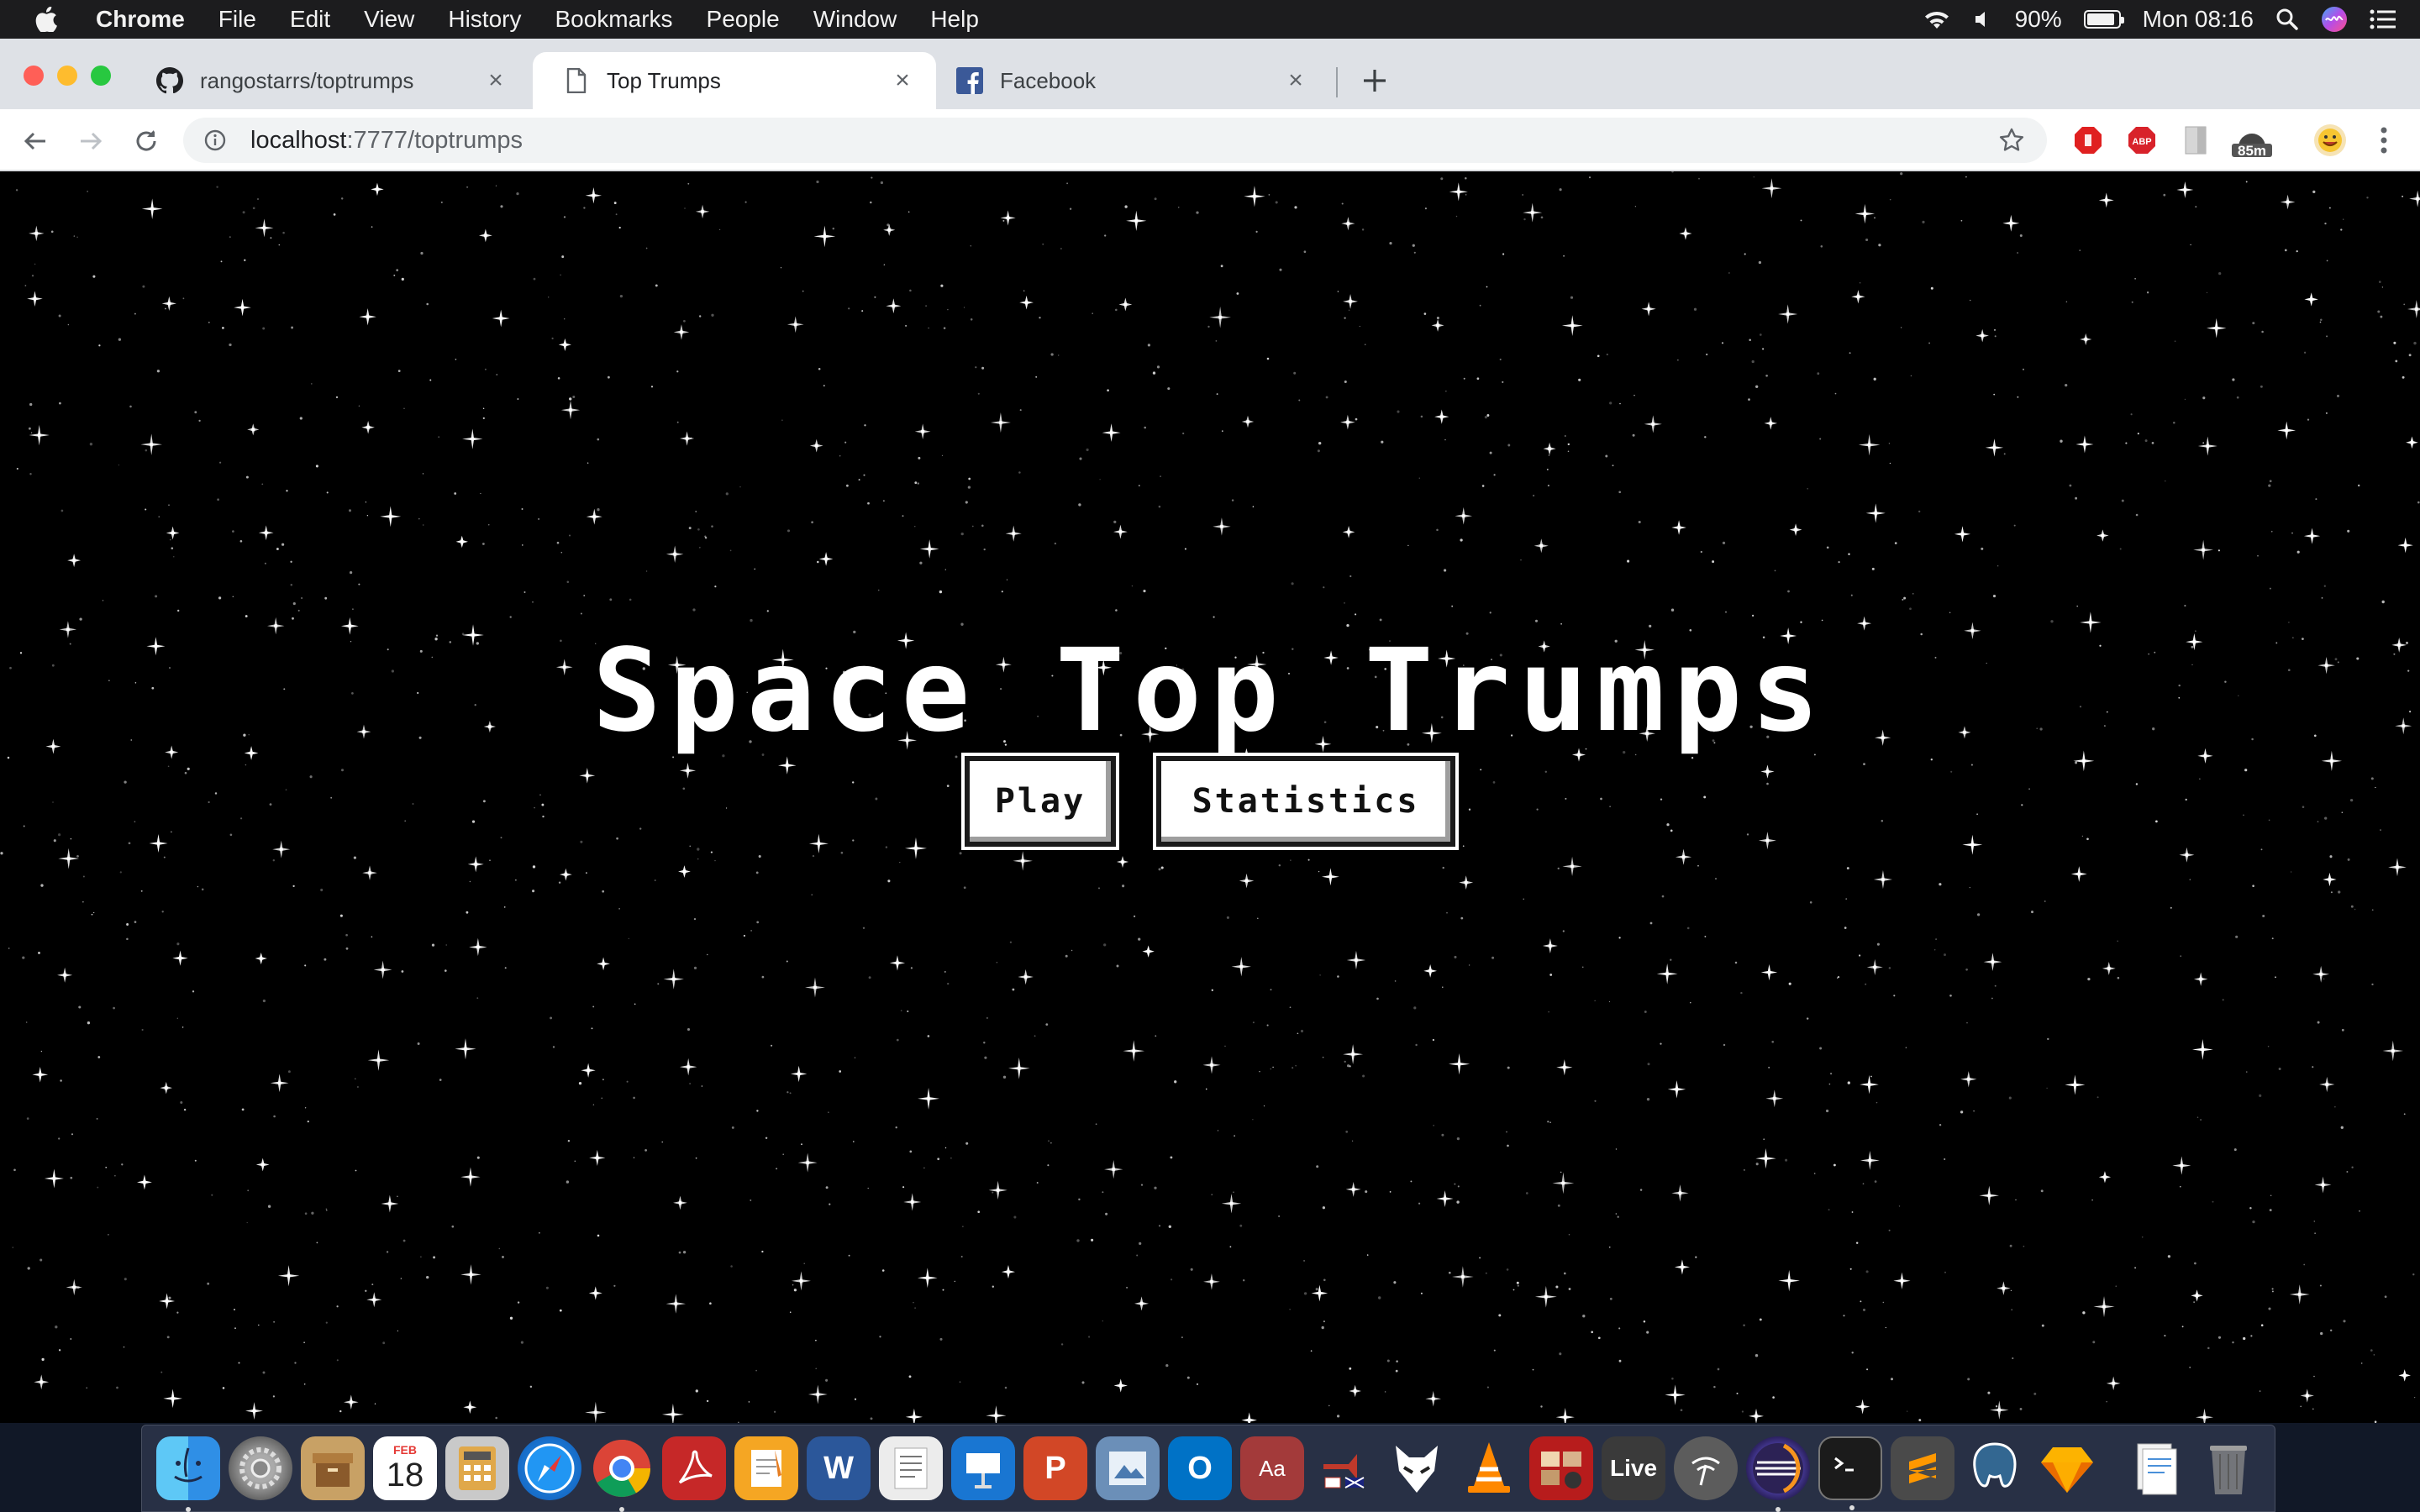  Describe the element at coordinates (1778, 1474) in the screenshot. I see `eclipse-icon` at that location.